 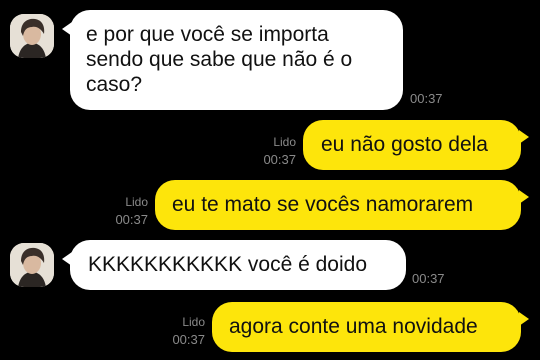 I want to click on message-bubble-outgoing: eu não gosto dela, so click(x=416, y=145).